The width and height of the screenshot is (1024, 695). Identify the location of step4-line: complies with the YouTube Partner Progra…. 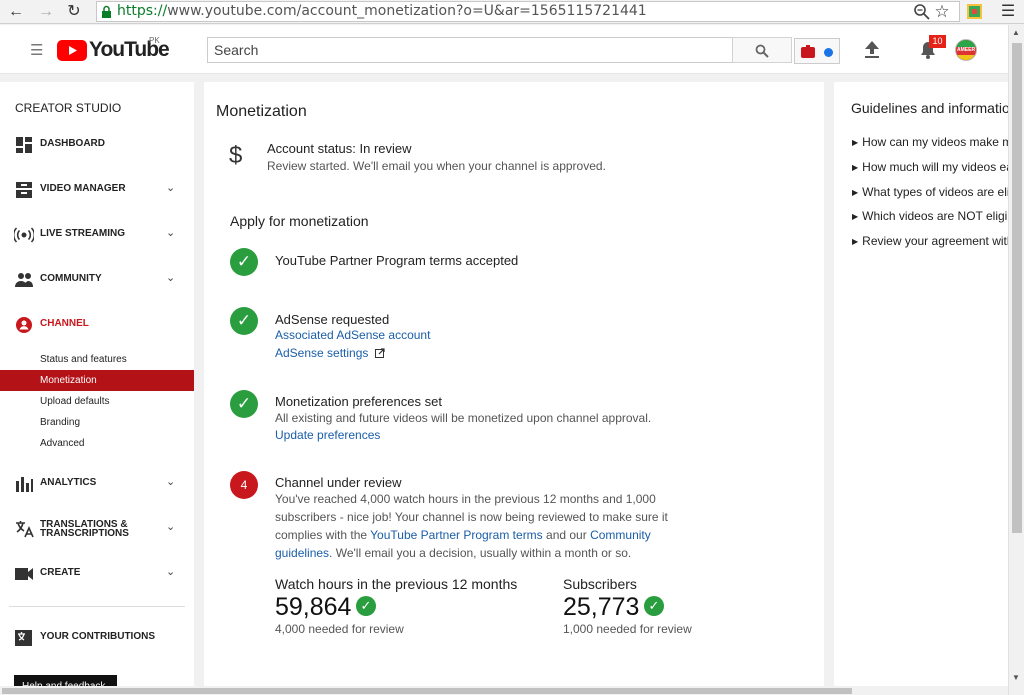
(463, 535).